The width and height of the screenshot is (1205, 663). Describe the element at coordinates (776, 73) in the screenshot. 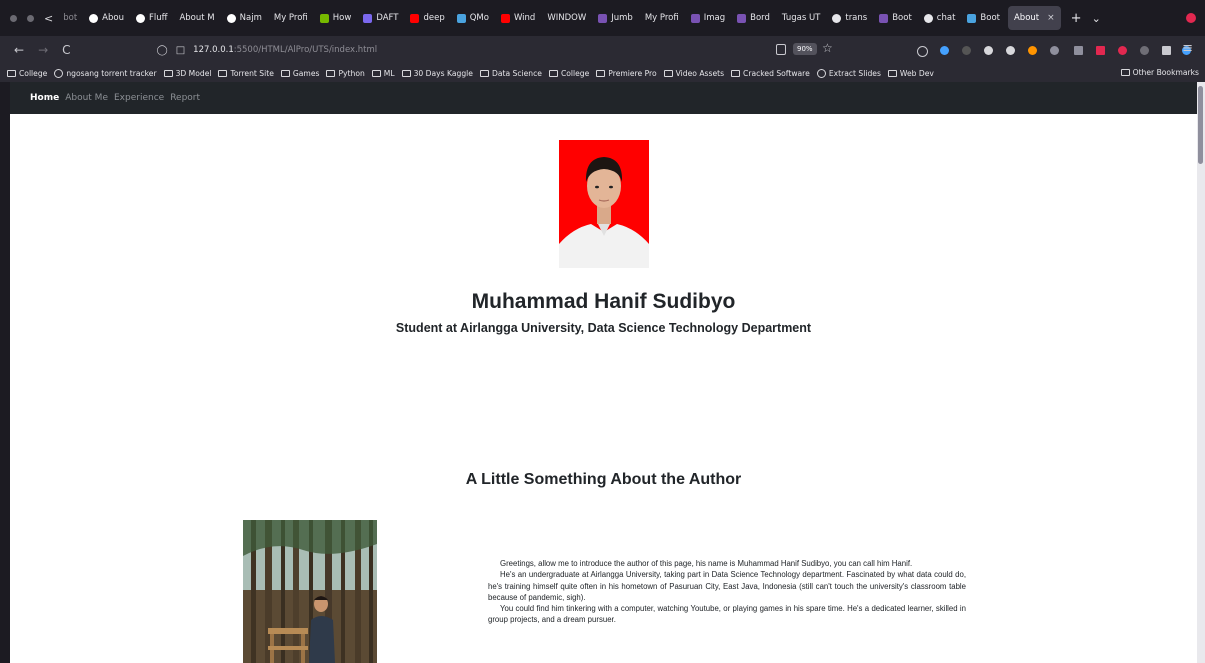

I see `bookmark-label: Cracked Software` at that location.